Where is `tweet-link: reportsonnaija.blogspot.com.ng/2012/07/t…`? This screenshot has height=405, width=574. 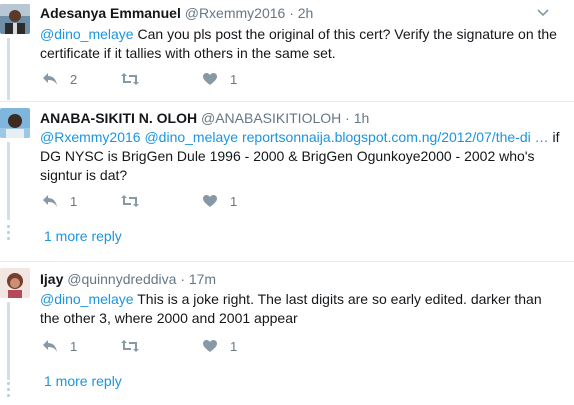
tweet-link: reportsonnaija.blogspot.com.ng/2012/07/t… is located at coordinates (386, 137).